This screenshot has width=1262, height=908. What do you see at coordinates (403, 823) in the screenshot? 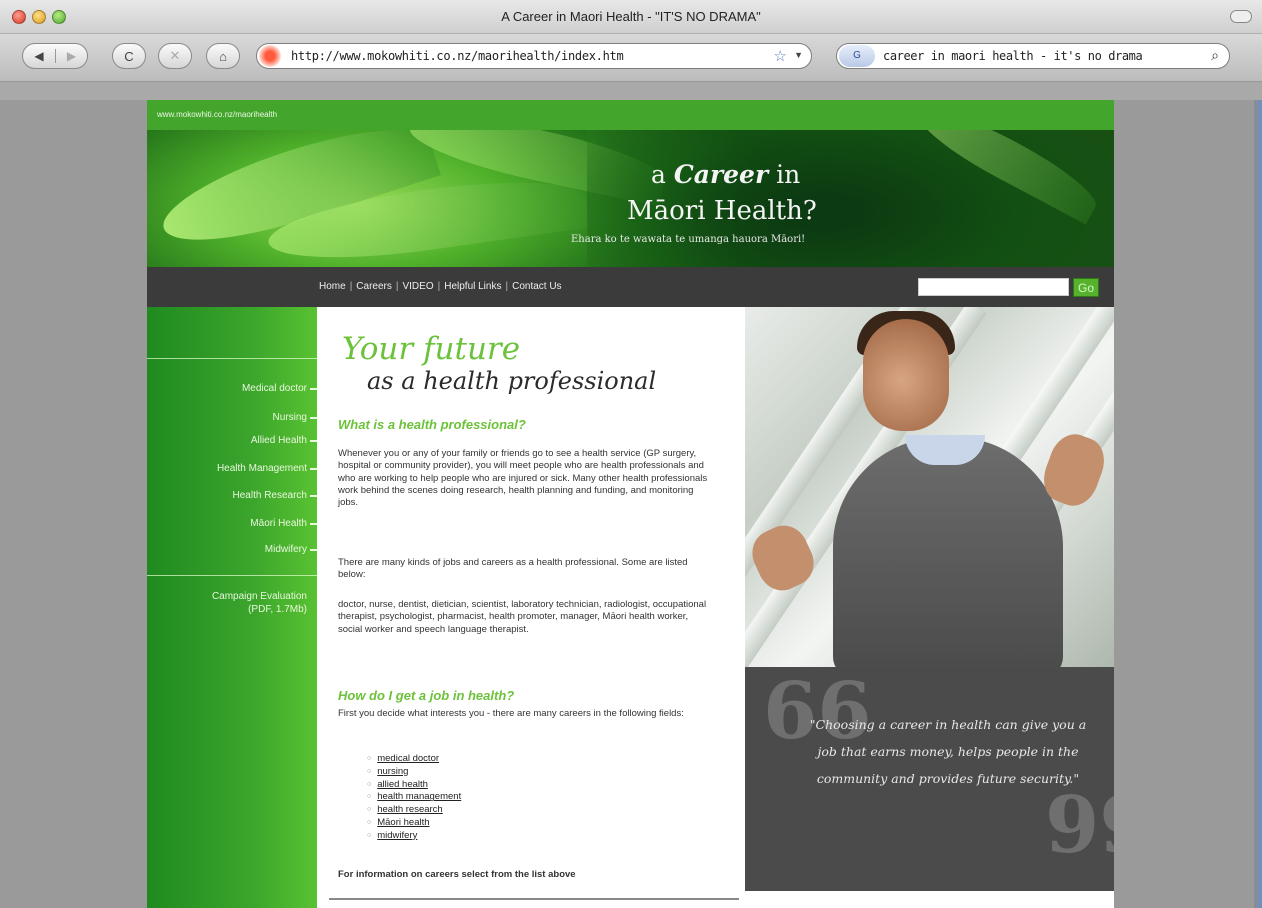
I see `career-link-maori-health: Māori health` at bounding box center [403, 823].